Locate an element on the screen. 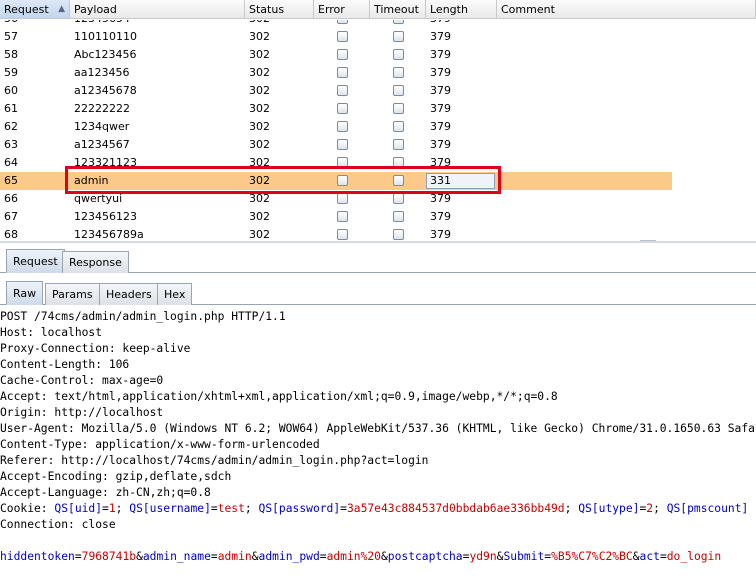 This screenshot has width=756, height=585. request-number-cell: 56 is located at coordinates (35, 24).